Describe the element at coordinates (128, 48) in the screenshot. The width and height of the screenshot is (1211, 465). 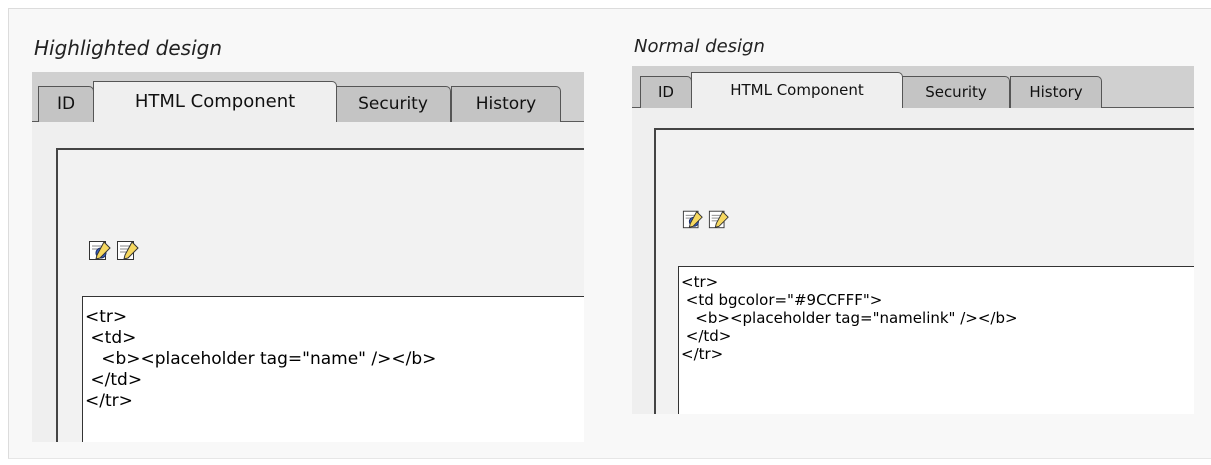
I see `highlighted-caption: Highlighted design` at that location.